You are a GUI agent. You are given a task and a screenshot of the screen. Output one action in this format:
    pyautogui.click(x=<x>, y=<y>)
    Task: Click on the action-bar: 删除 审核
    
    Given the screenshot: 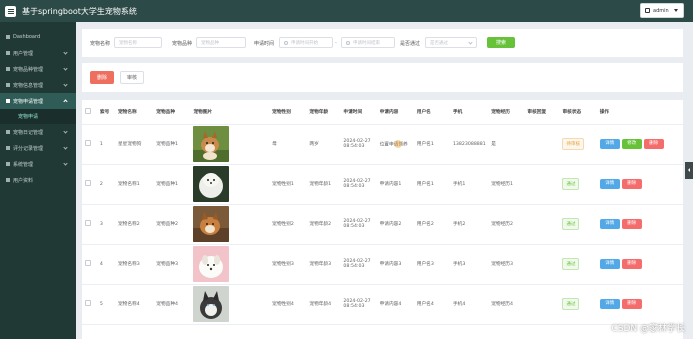 What is the action you would take?
    pyautogui.click(x=382, y=77)
    